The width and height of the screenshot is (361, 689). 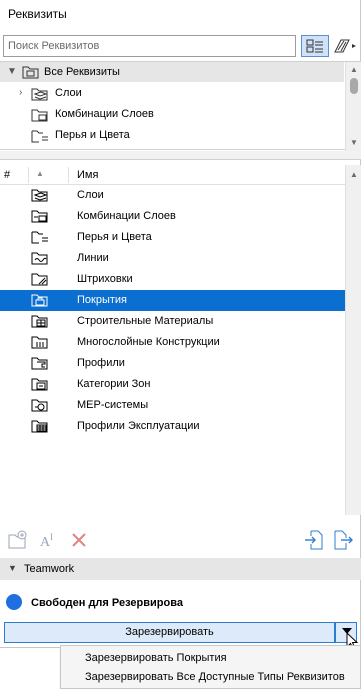 I want to click on search-row, so click(x=181, y=46).